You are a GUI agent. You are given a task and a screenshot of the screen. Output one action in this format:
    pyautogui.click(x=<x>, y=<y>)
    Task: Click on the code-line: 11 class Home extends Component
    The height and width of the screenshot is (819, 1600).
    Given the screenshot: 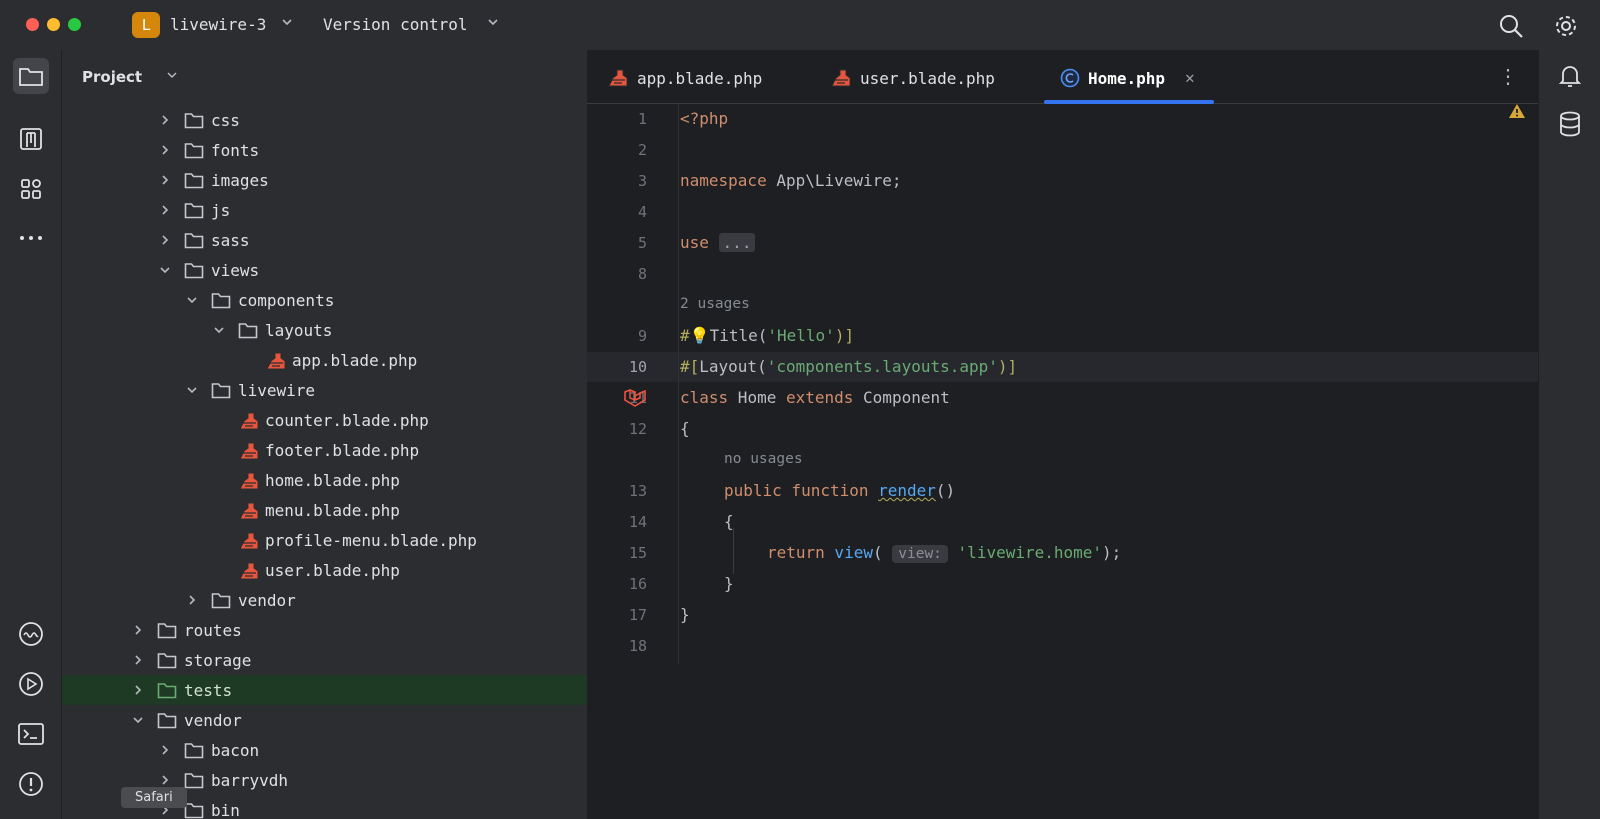 What is the action you would take?
    pyautogui.click(x=1062, y=398)
    